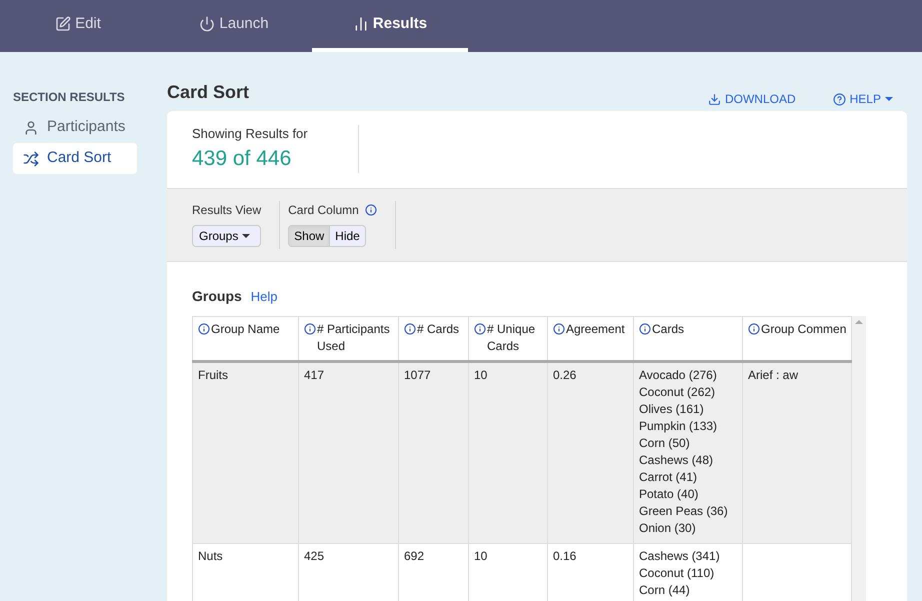 This screenshot has width=922, height=601. I want to click on card-count: Cashews (341), so click(680, 557).